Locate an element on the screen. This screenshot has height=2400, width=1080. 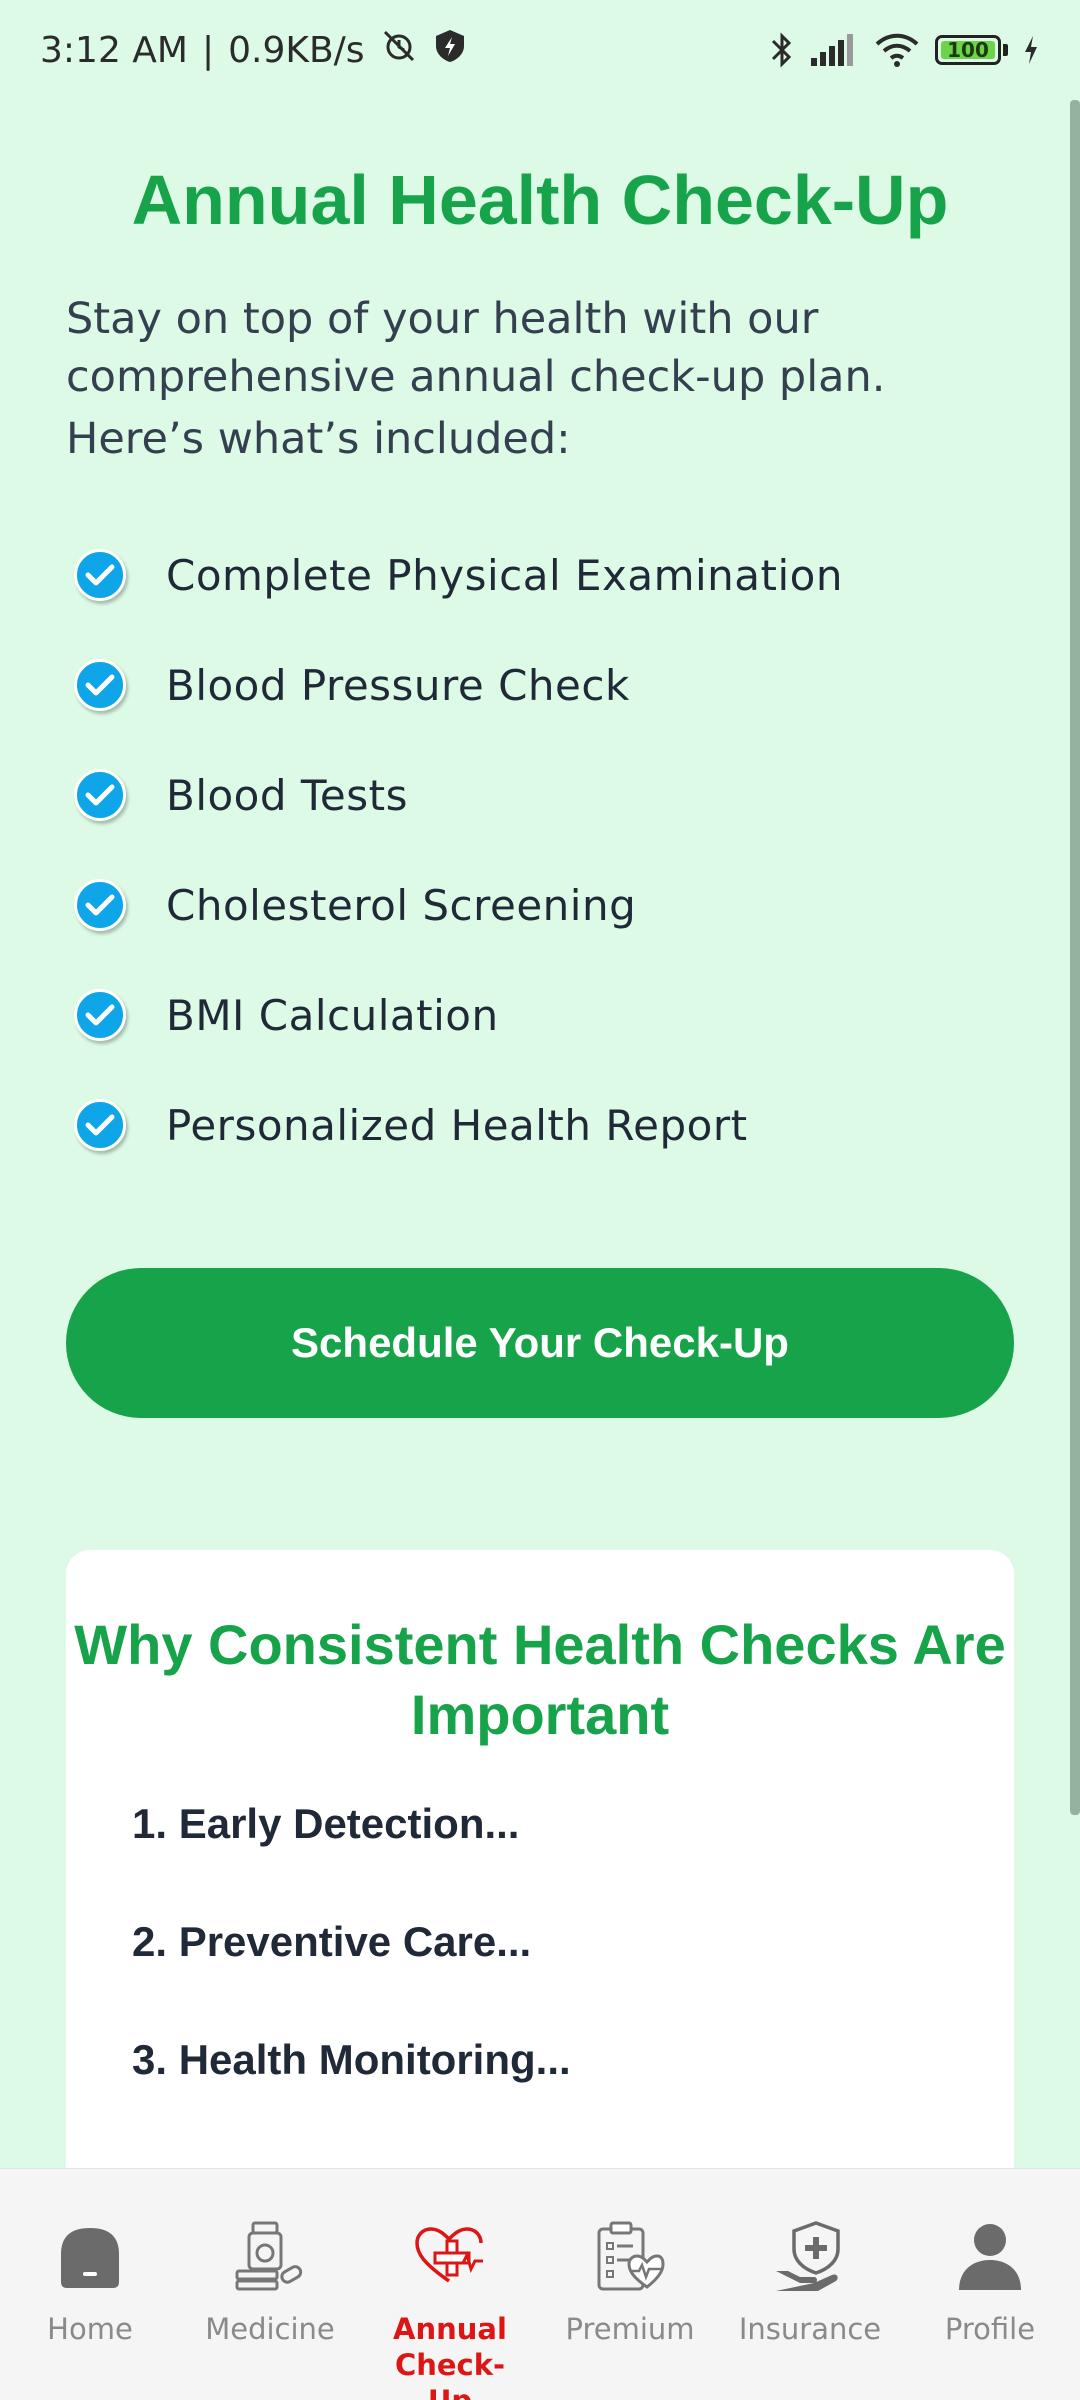
nav-label-annual-checkup: Annual Check-Up is located at coordinates (450, 2356).